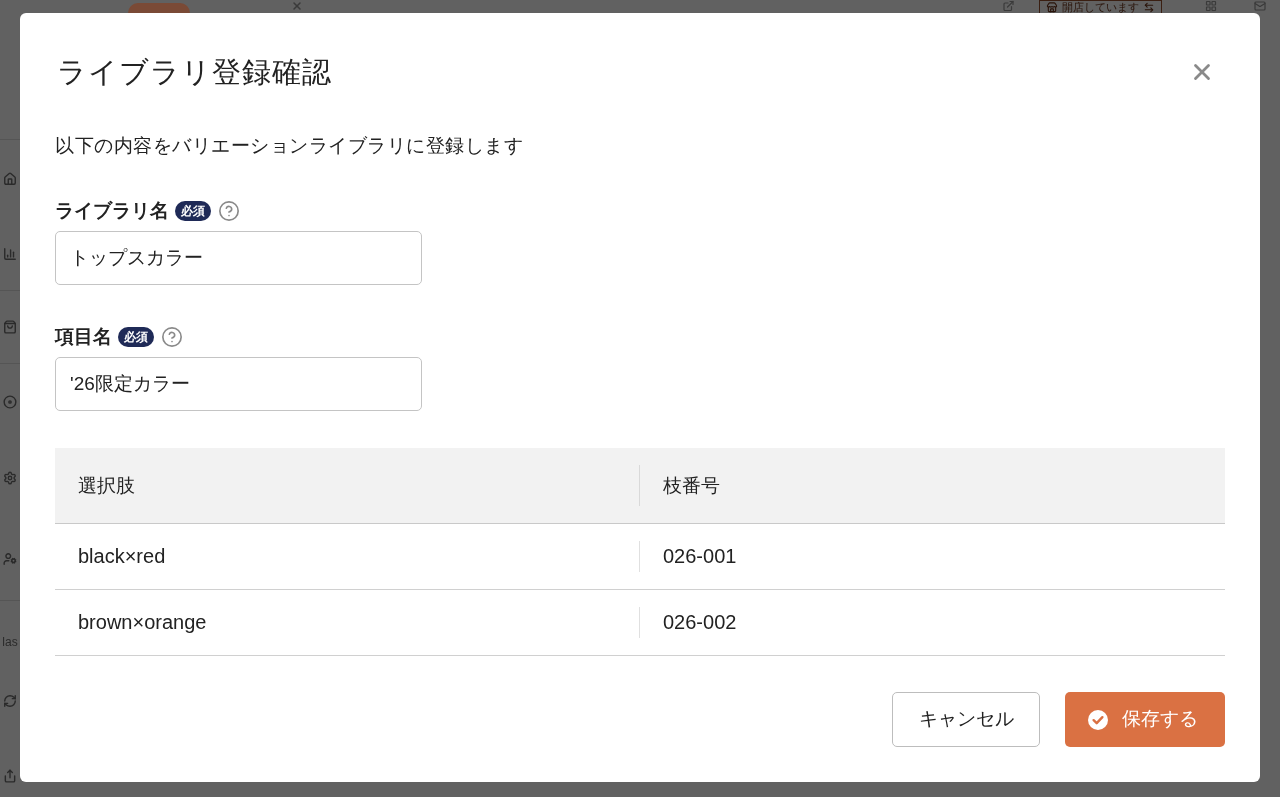 This screenshot has width=1280, height=797. Describe the element at coordinates (289, 146) in the screenshot. I see `dialog-description: 以下の内容をバリエーションライブラリに登録します` at that location.